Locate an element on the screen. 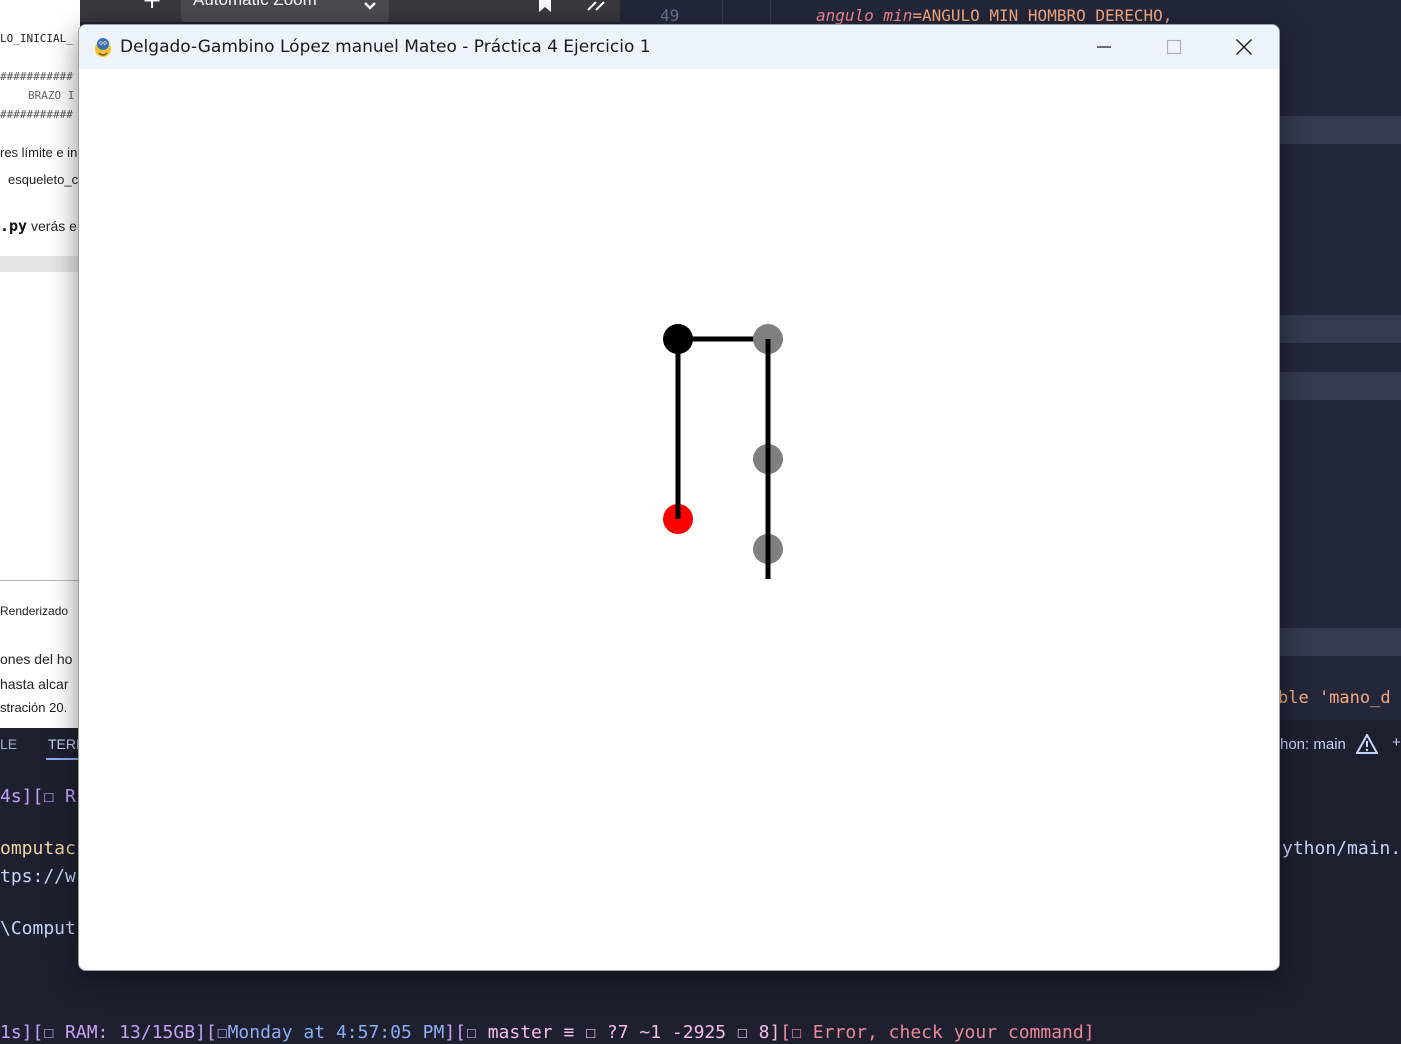 The height and width of the screenshot is (1044, 1401). pdf-code-text: .py is located at coordinates (14, 226).